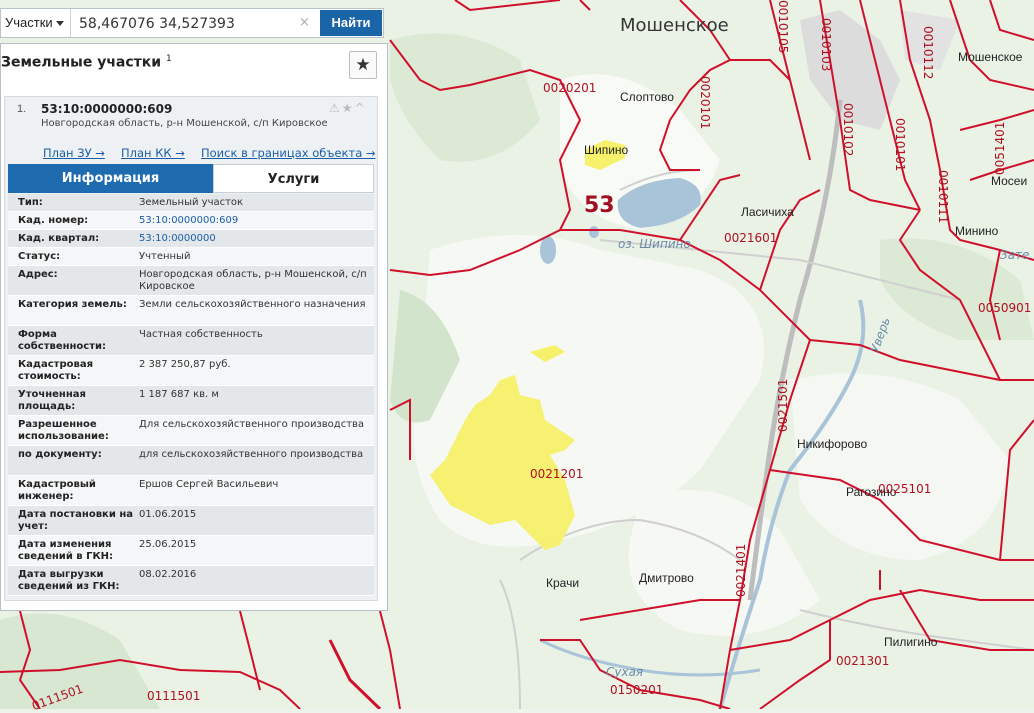 This screenshot has width=1034, height=713. What do you see at coordinates (943, 197) in the screenshot?
I see `quarter-label: 0010111` at bounding box center [943, 197].